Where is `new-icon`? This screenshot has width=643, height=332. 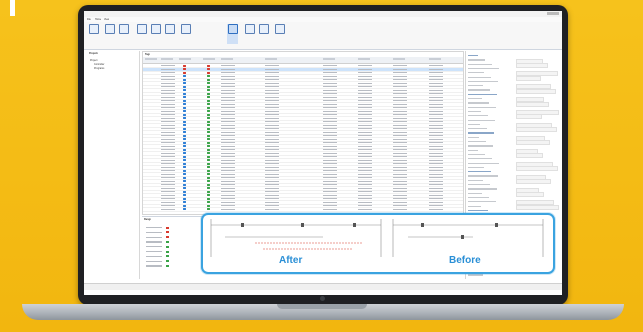
new-icon is located at coordinates (93, 29).